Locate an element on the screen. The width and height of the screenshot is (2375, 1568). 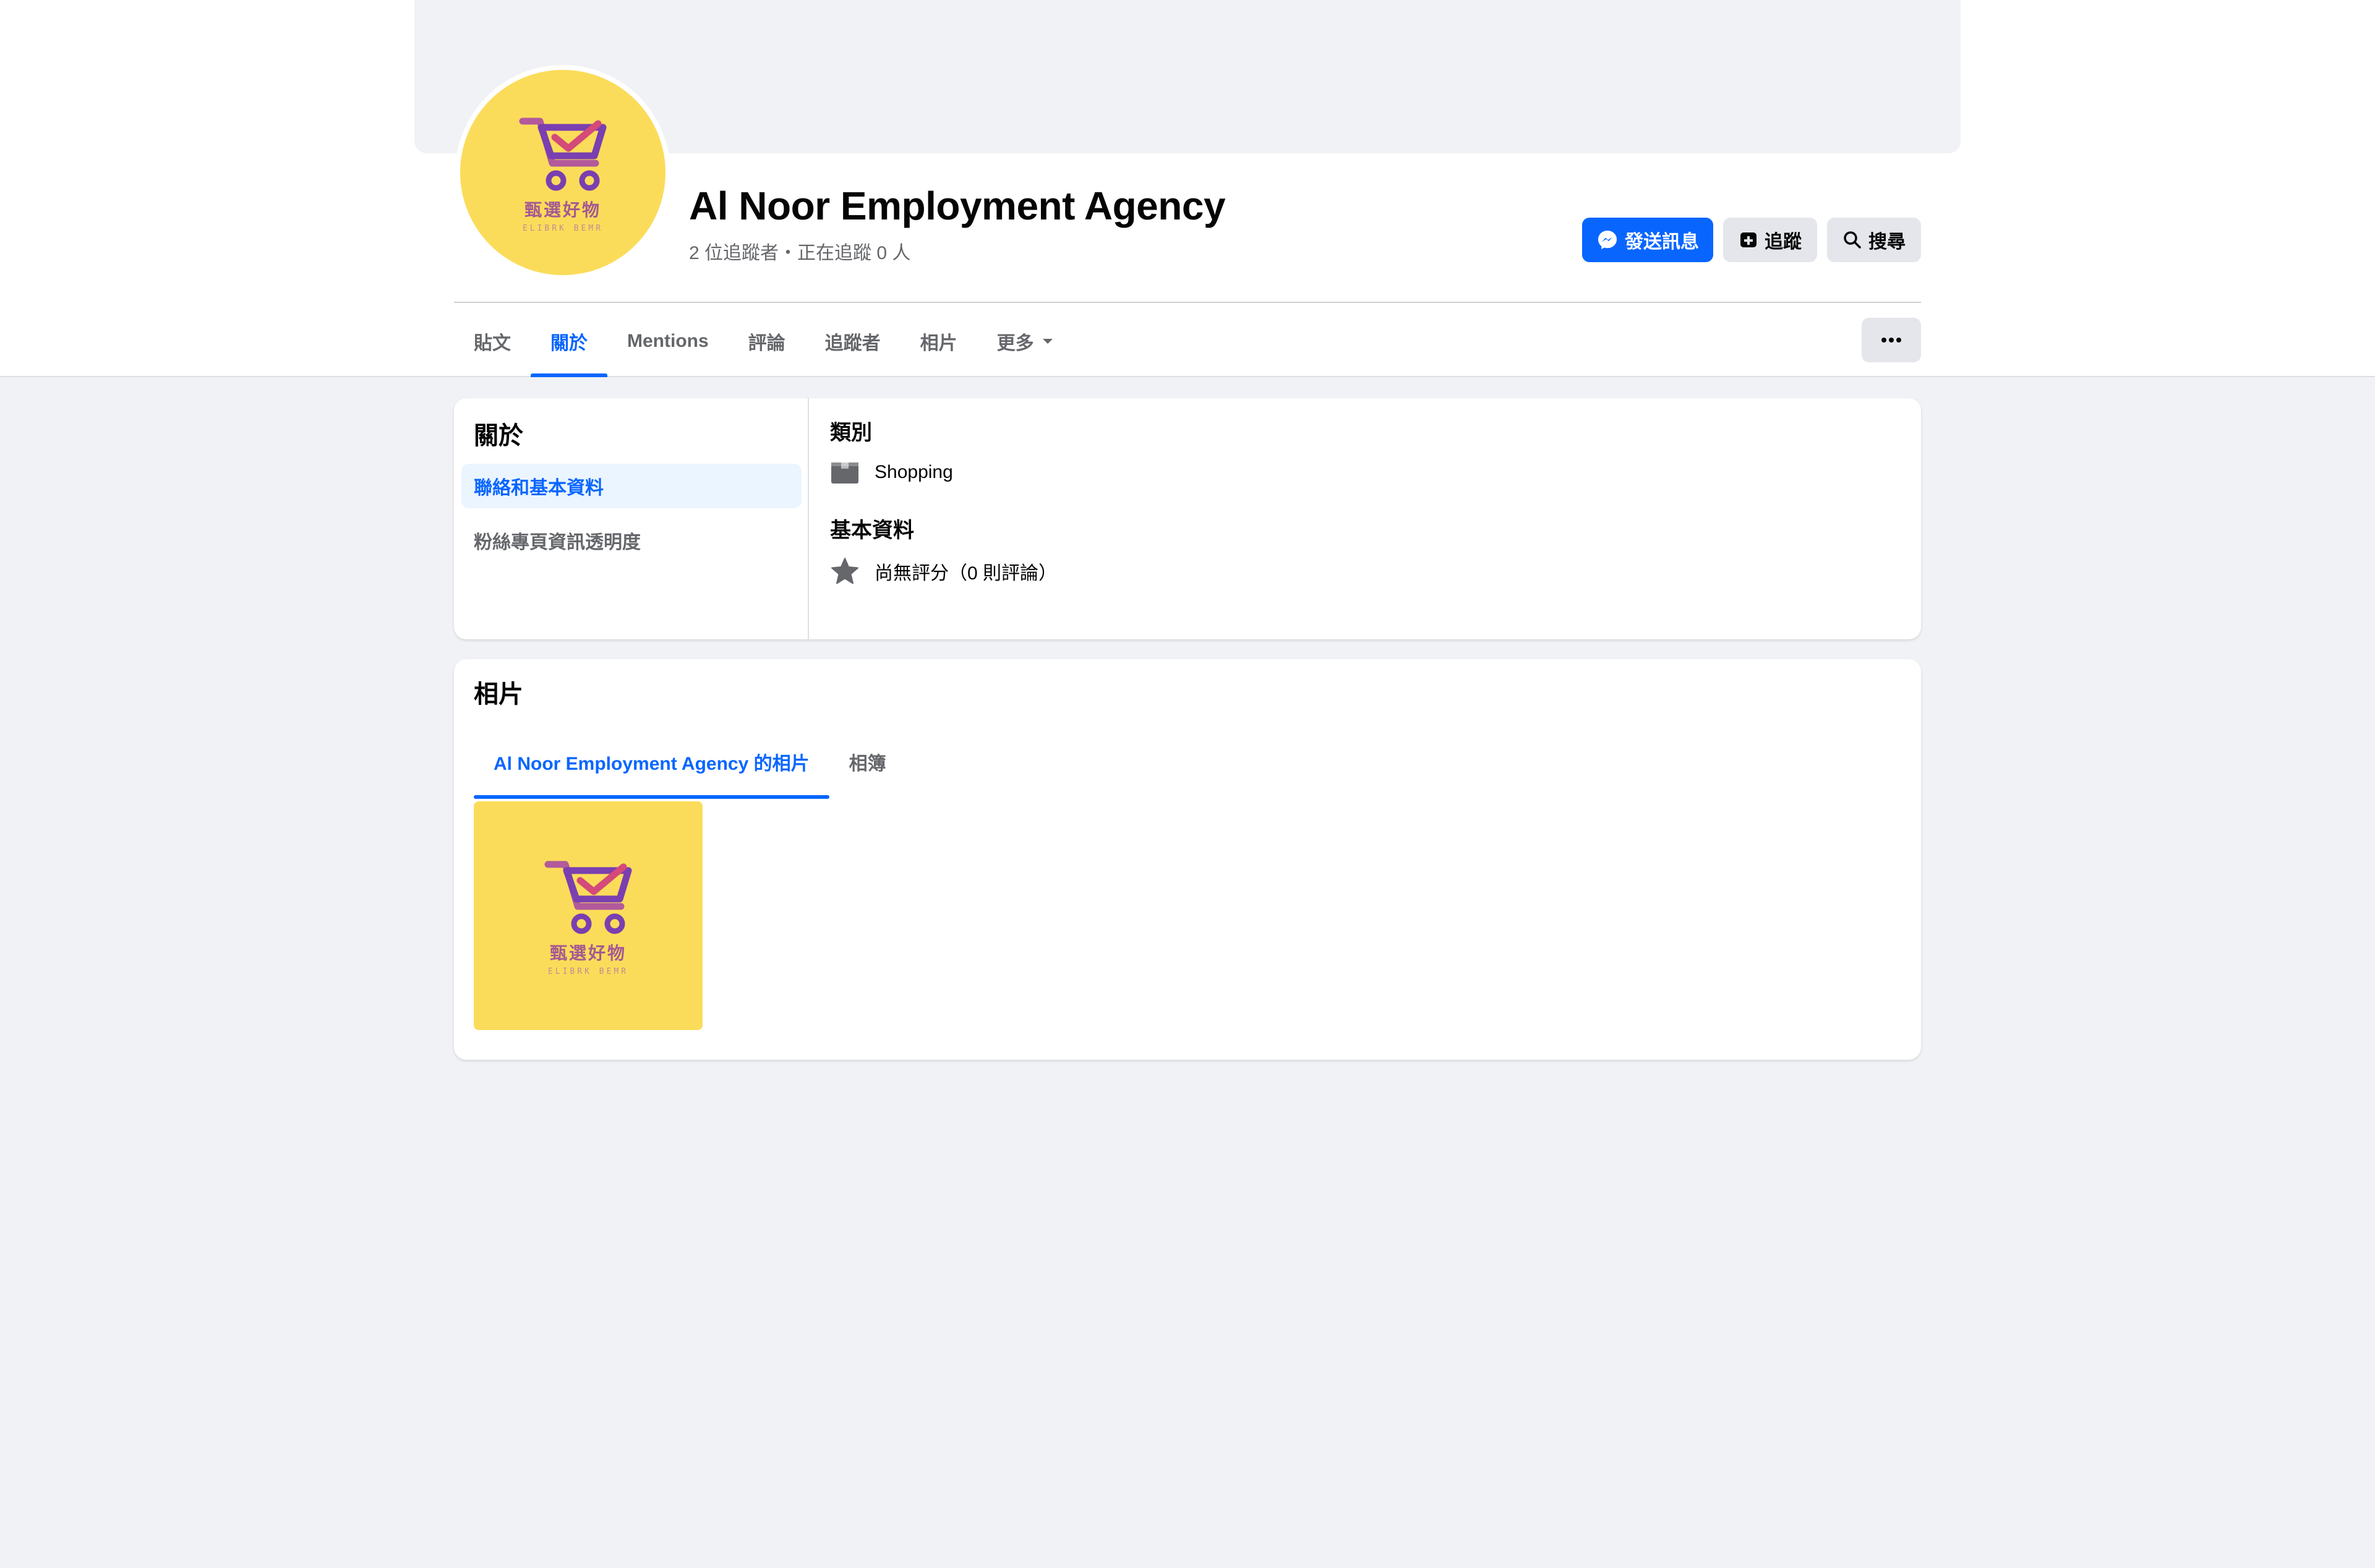
messenger-icon is located at coordinates (1607, 240).